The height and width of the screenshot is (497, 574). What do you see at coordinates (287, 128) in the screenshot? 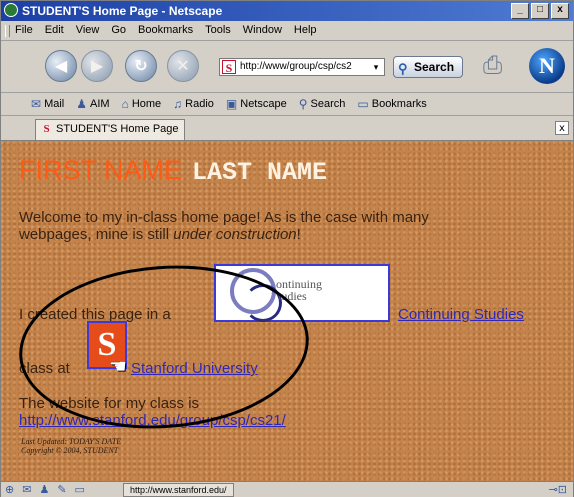
I see `tab-bar: S STUDENT'S Home Page x` at bounding box center [287, 128].